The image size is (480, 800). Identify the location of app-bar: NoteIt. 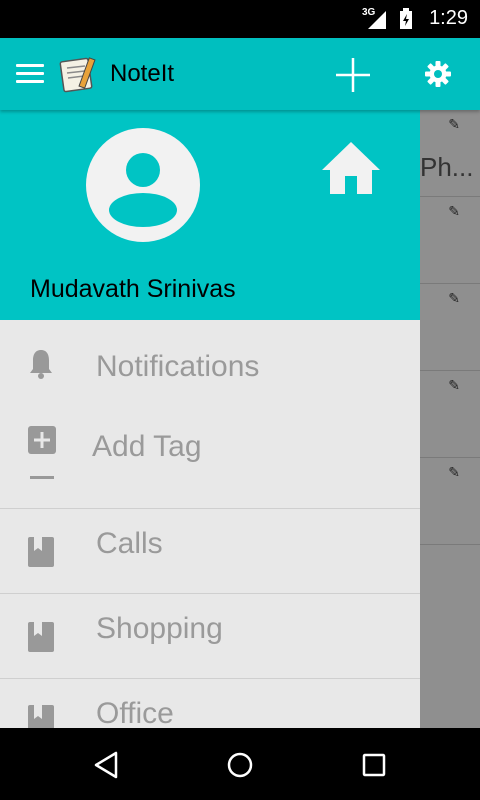
(240, 74).